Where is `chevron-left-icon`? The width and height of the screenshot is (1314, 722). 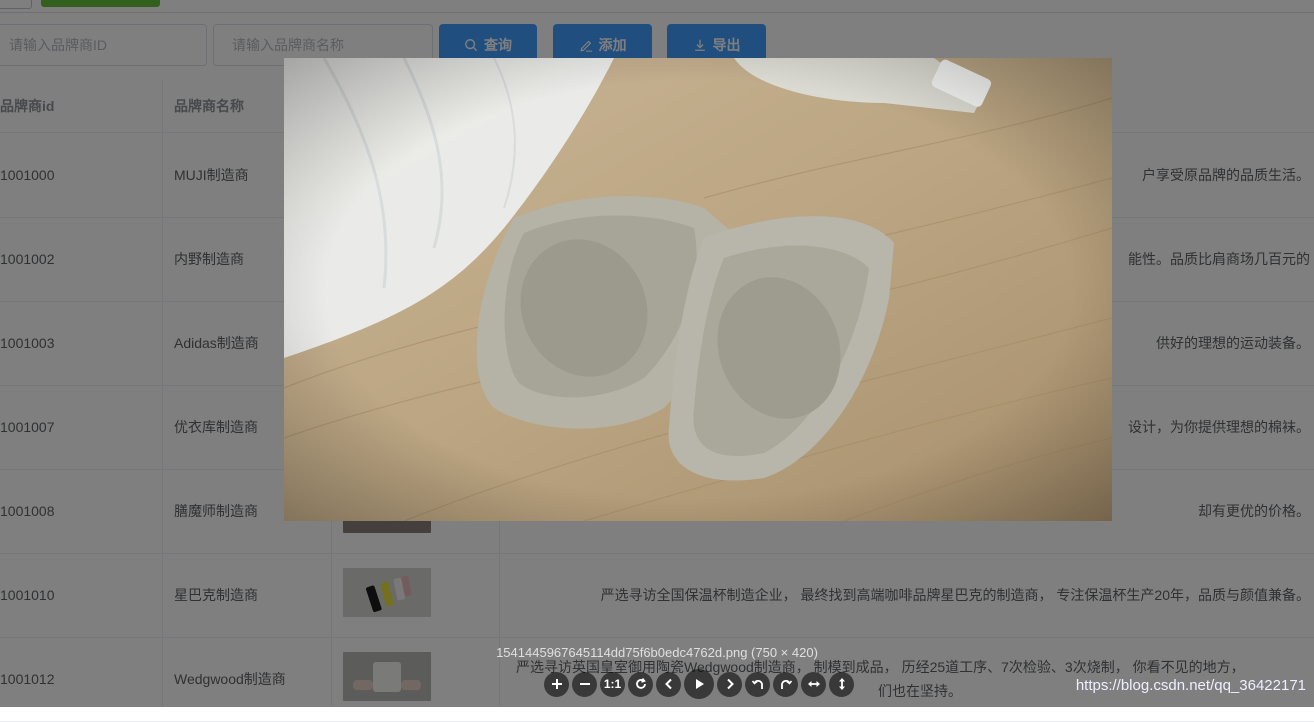
chevron-left-icon is located at coordinates (668, 684).